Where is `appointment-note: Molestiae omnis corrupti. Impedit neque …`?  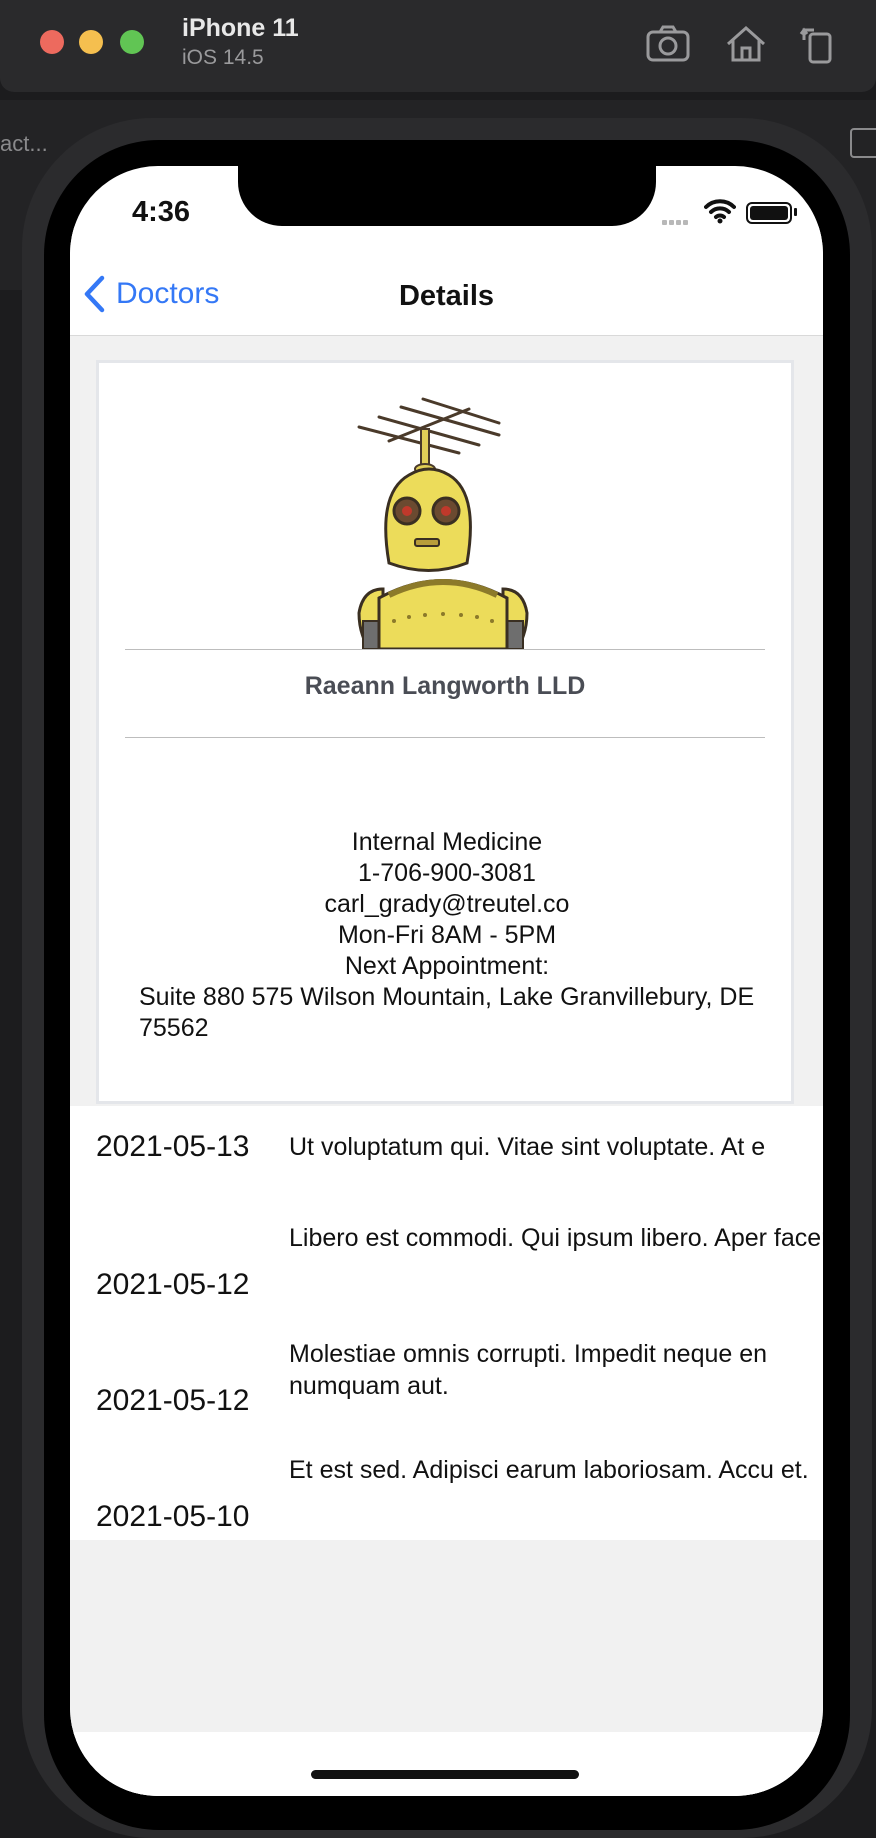
appointment-note: Molestiae omnis corrupti. Impedit neque … is located at coordinates (528, 1370).